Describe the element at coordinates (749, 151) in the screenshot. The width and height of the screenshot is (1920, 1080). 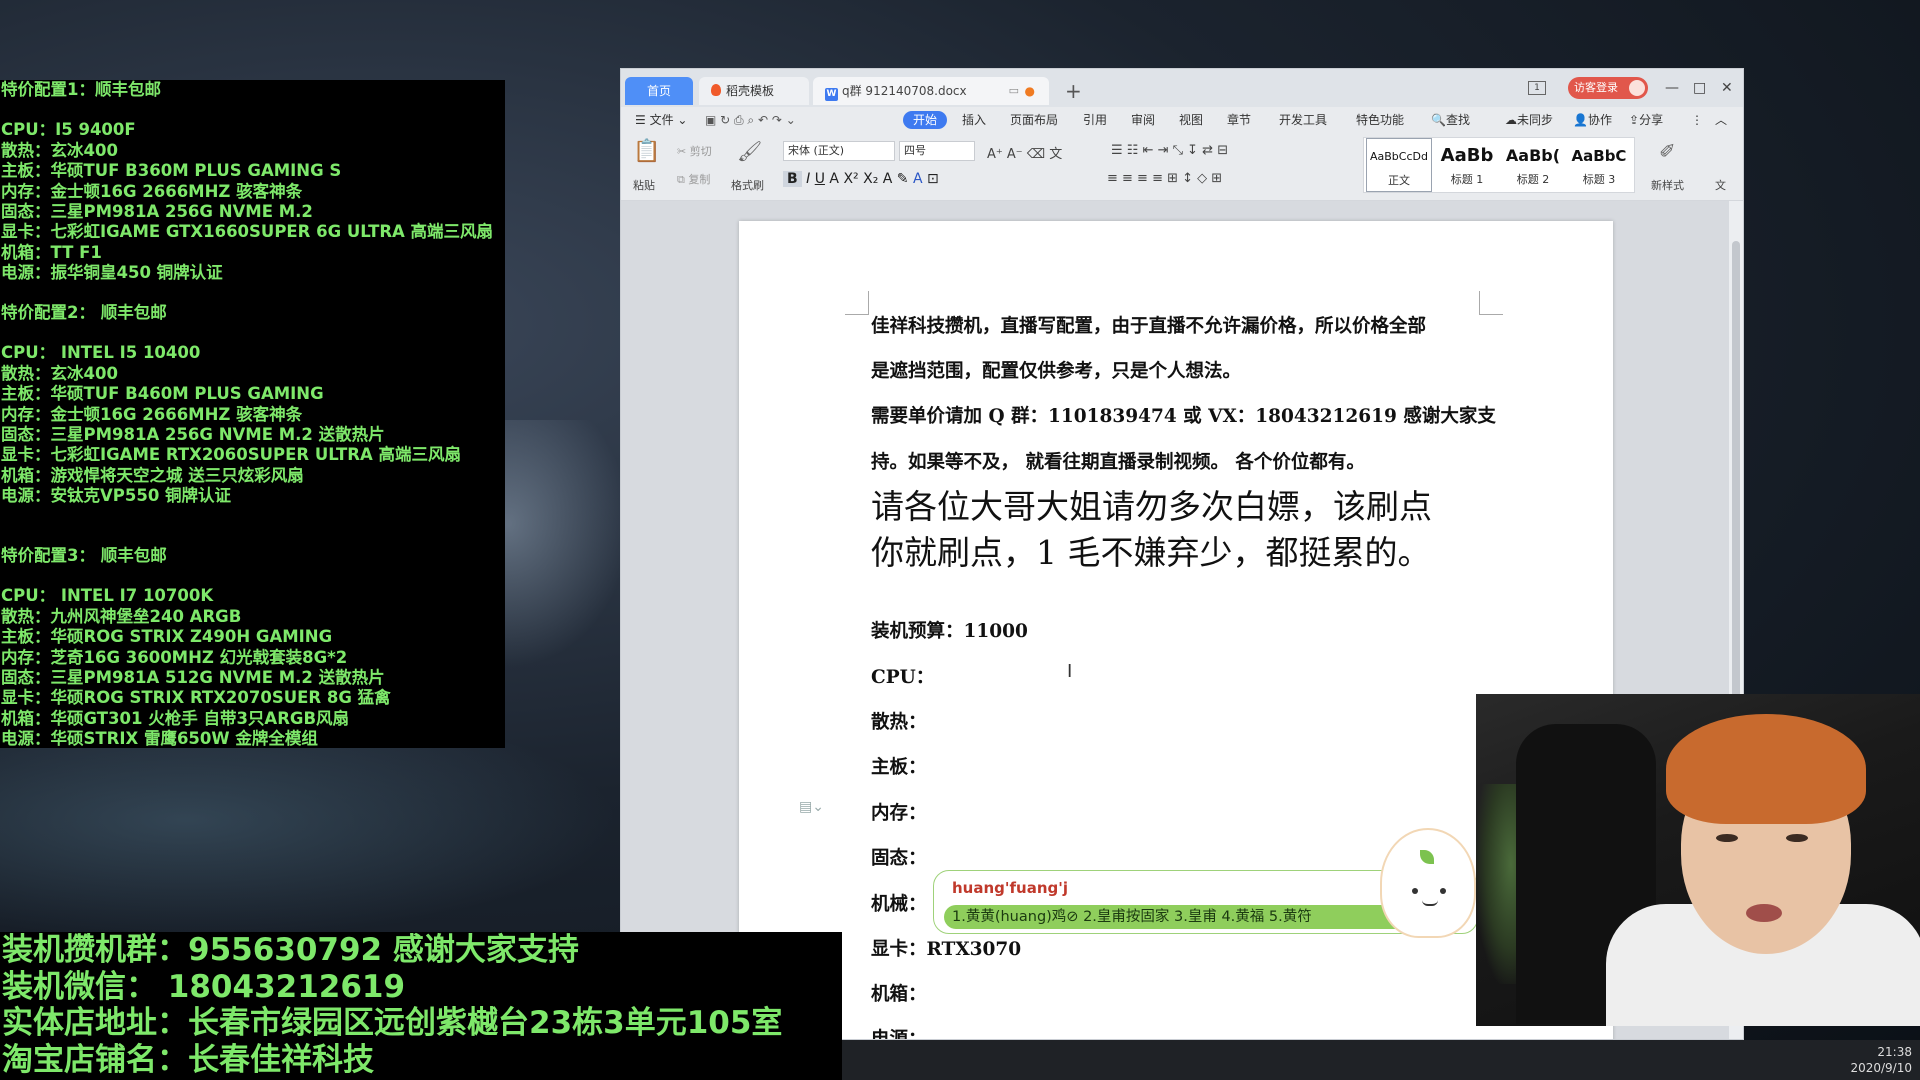
I see `format-painter-icon: 🖌` at that location.